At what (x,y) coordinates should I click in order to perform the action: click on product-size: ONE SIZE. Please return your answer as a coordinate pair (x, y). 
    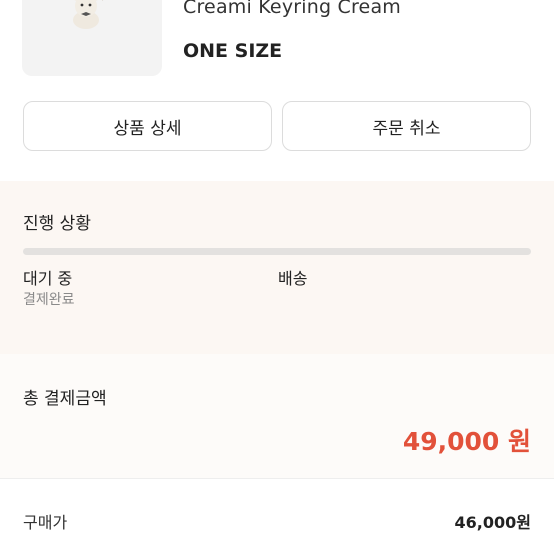
    Looking at the image, I should click on (233, 51).